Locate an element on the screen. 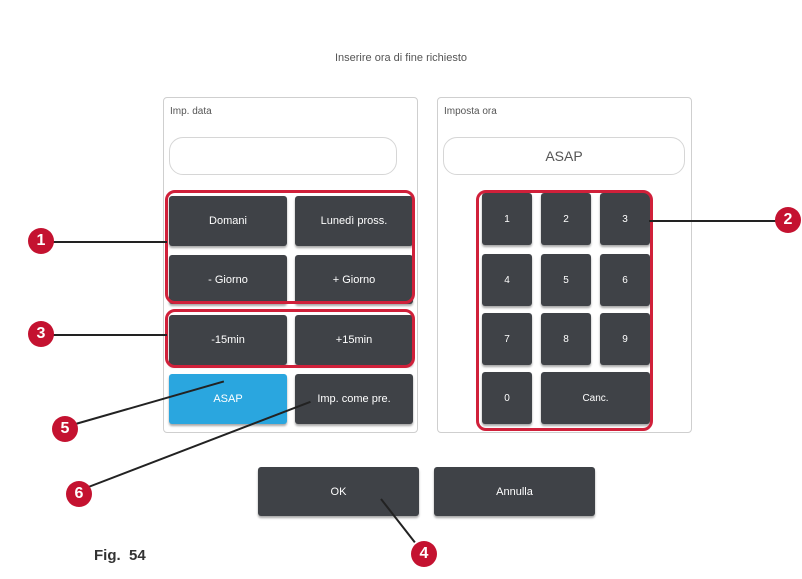 Image resolution: width=802 pixels, height=579 pixels. key-3: 3 is located at coordinates (625, 219).